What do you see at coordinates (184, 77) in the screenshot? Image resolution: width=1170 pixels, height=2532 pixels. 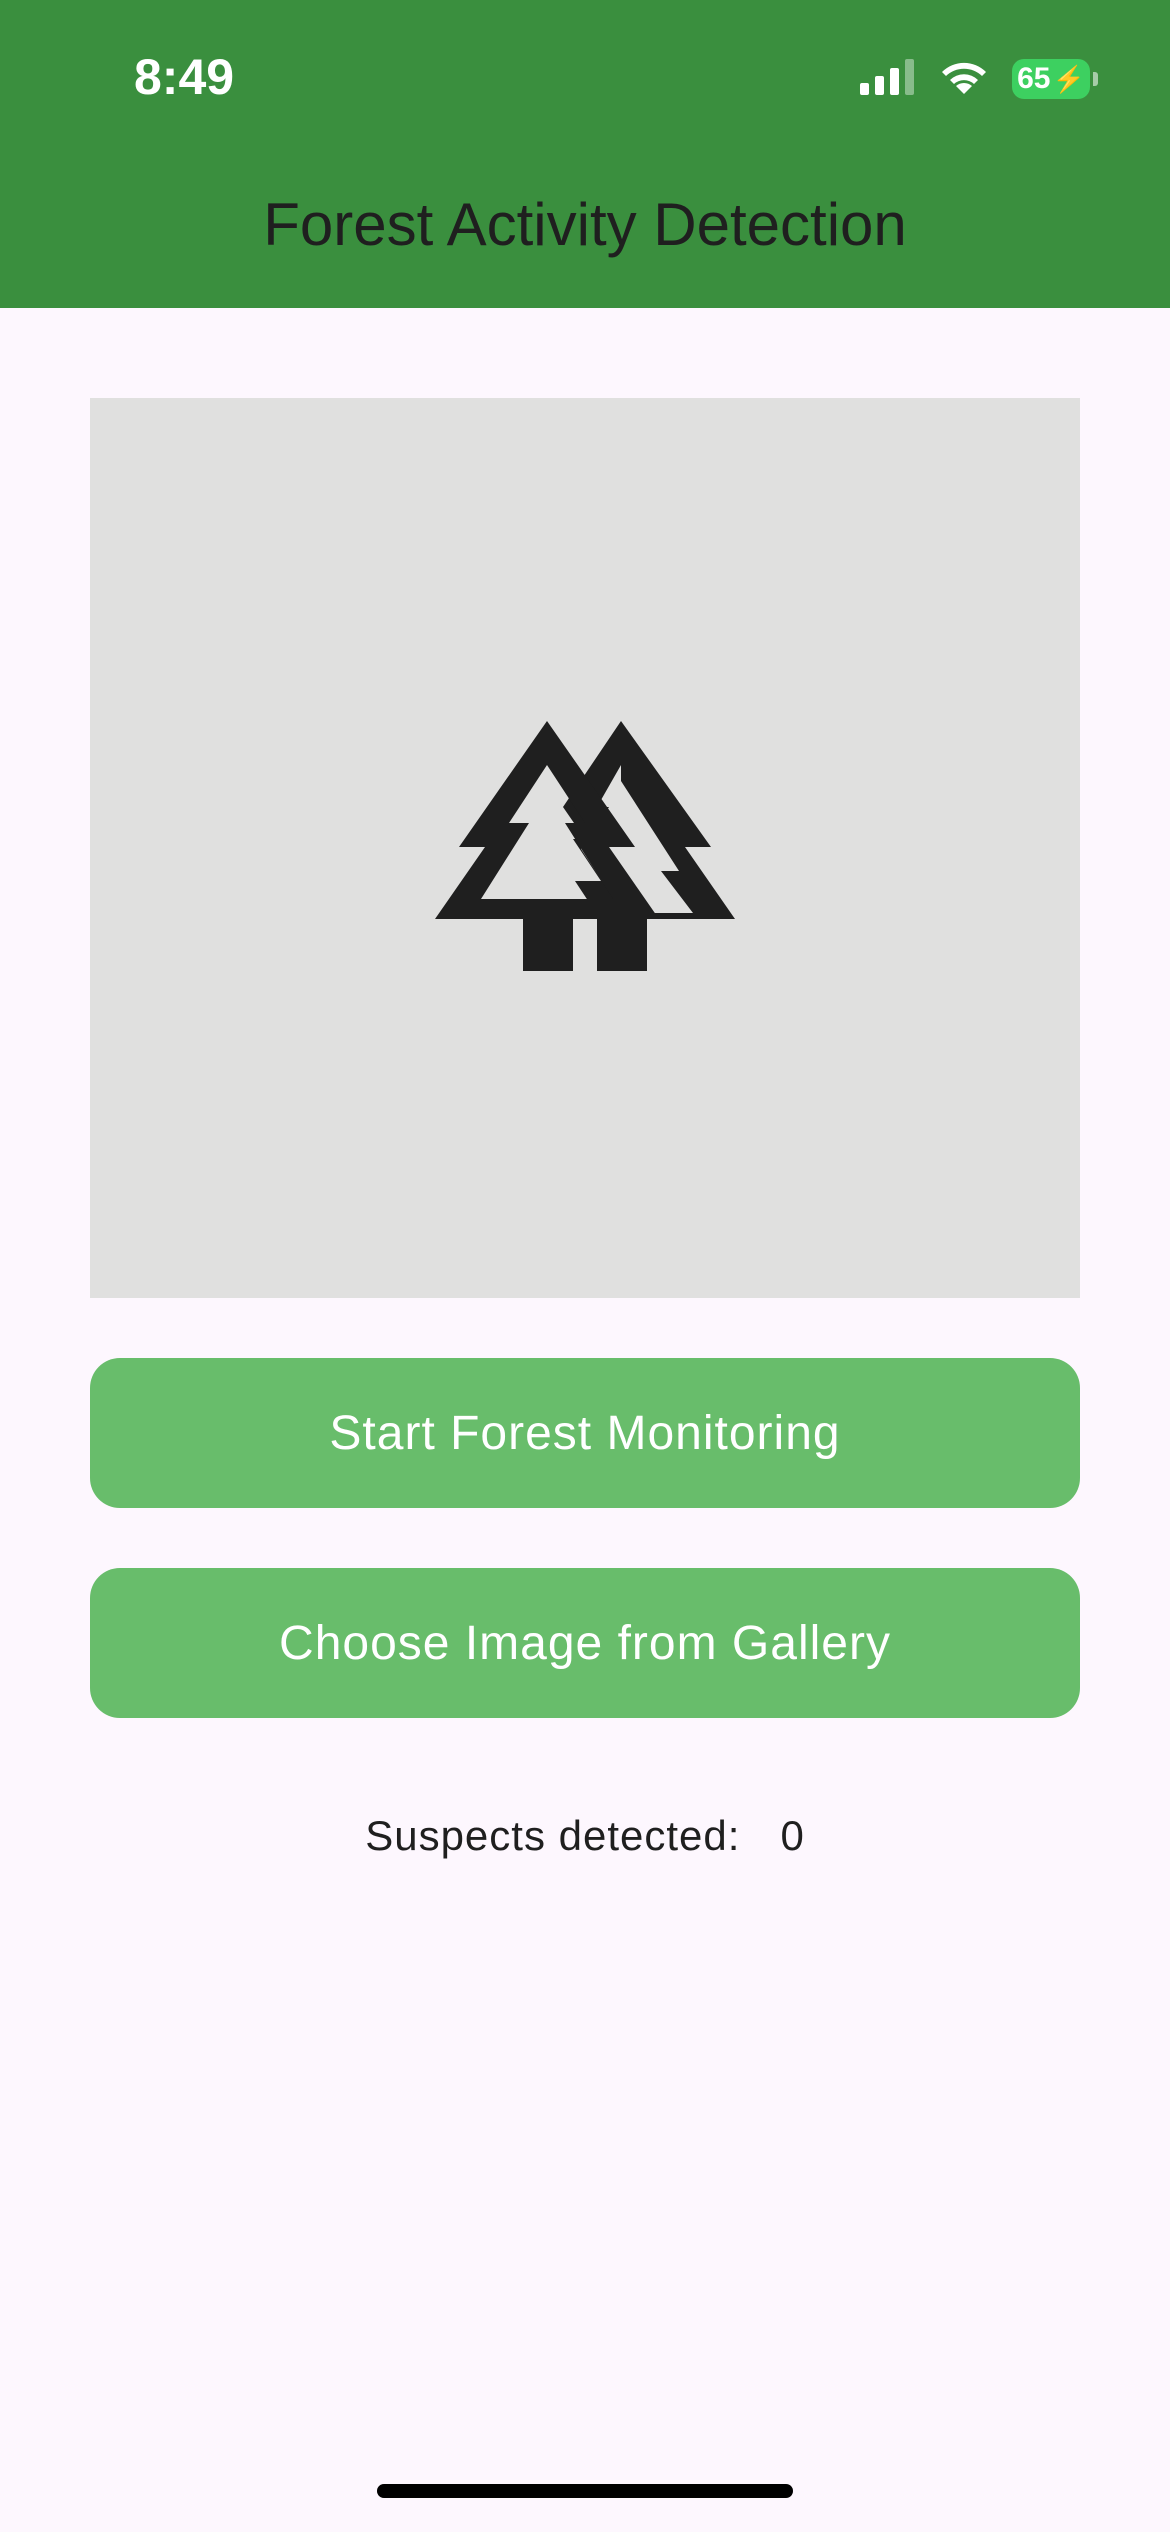 I see `status-time: 8:49` at bounding box center [184, 77].